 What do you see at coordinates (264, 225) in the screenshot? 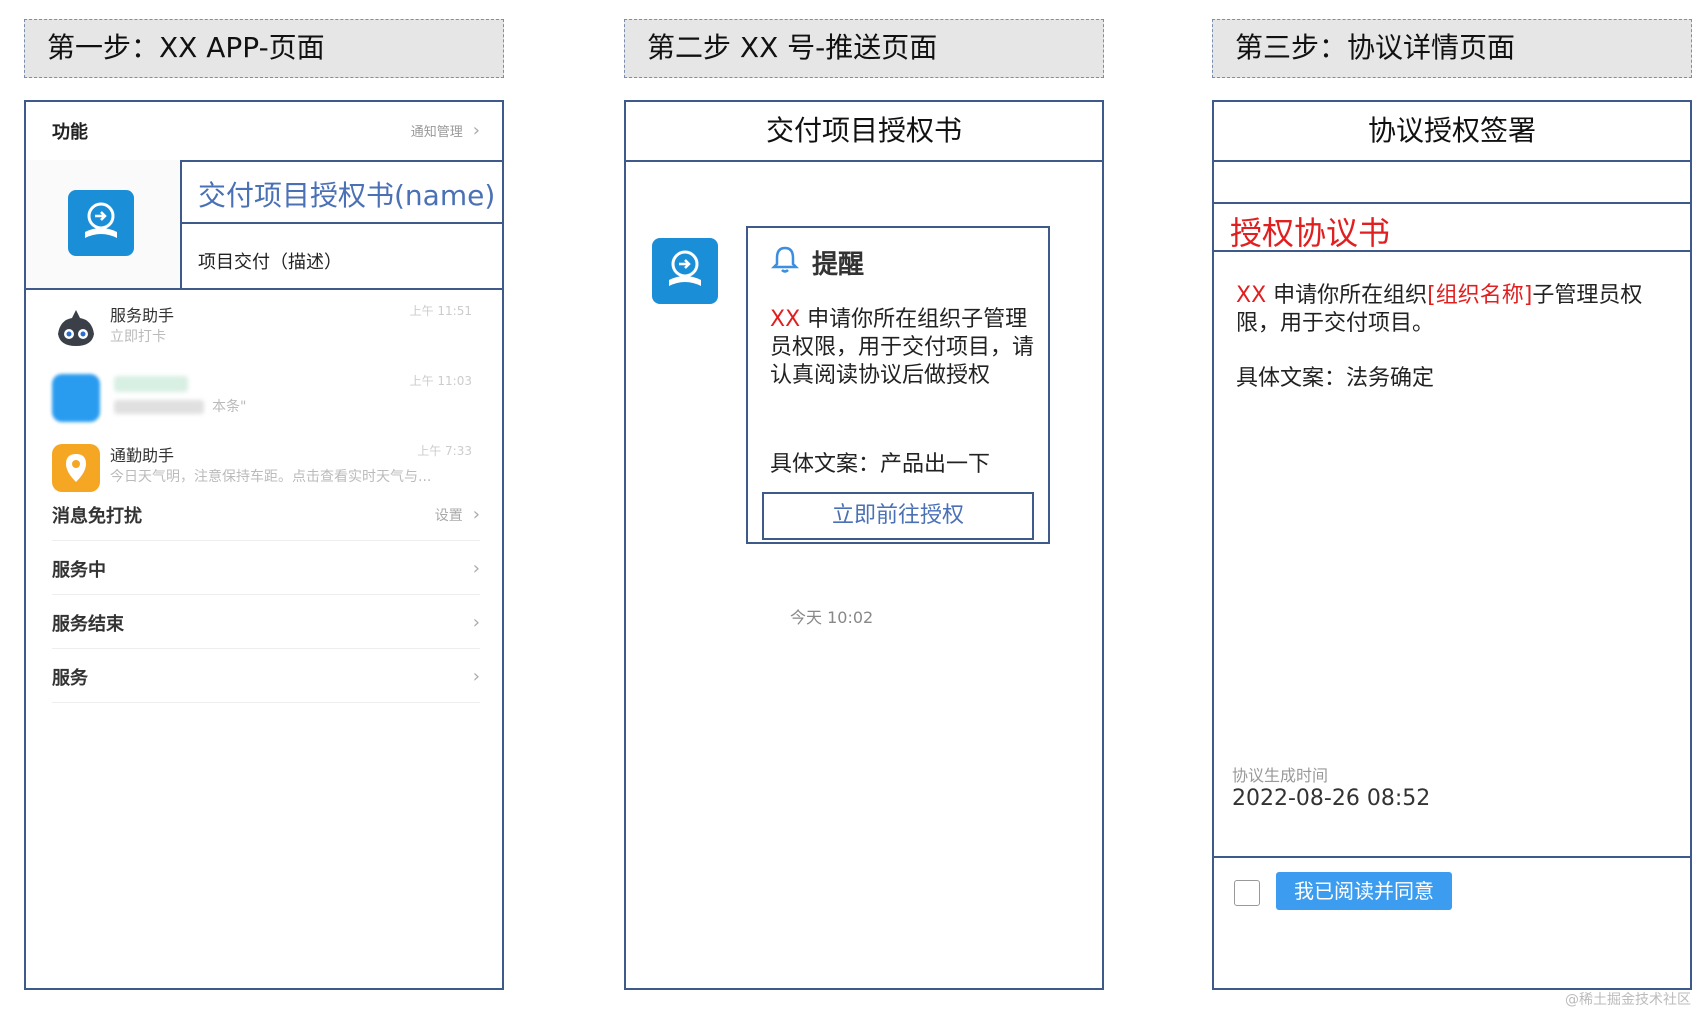
I see `auth-card: 交付项目授权书(name) 项目交付（描述）` at bounding box center [264, 225].